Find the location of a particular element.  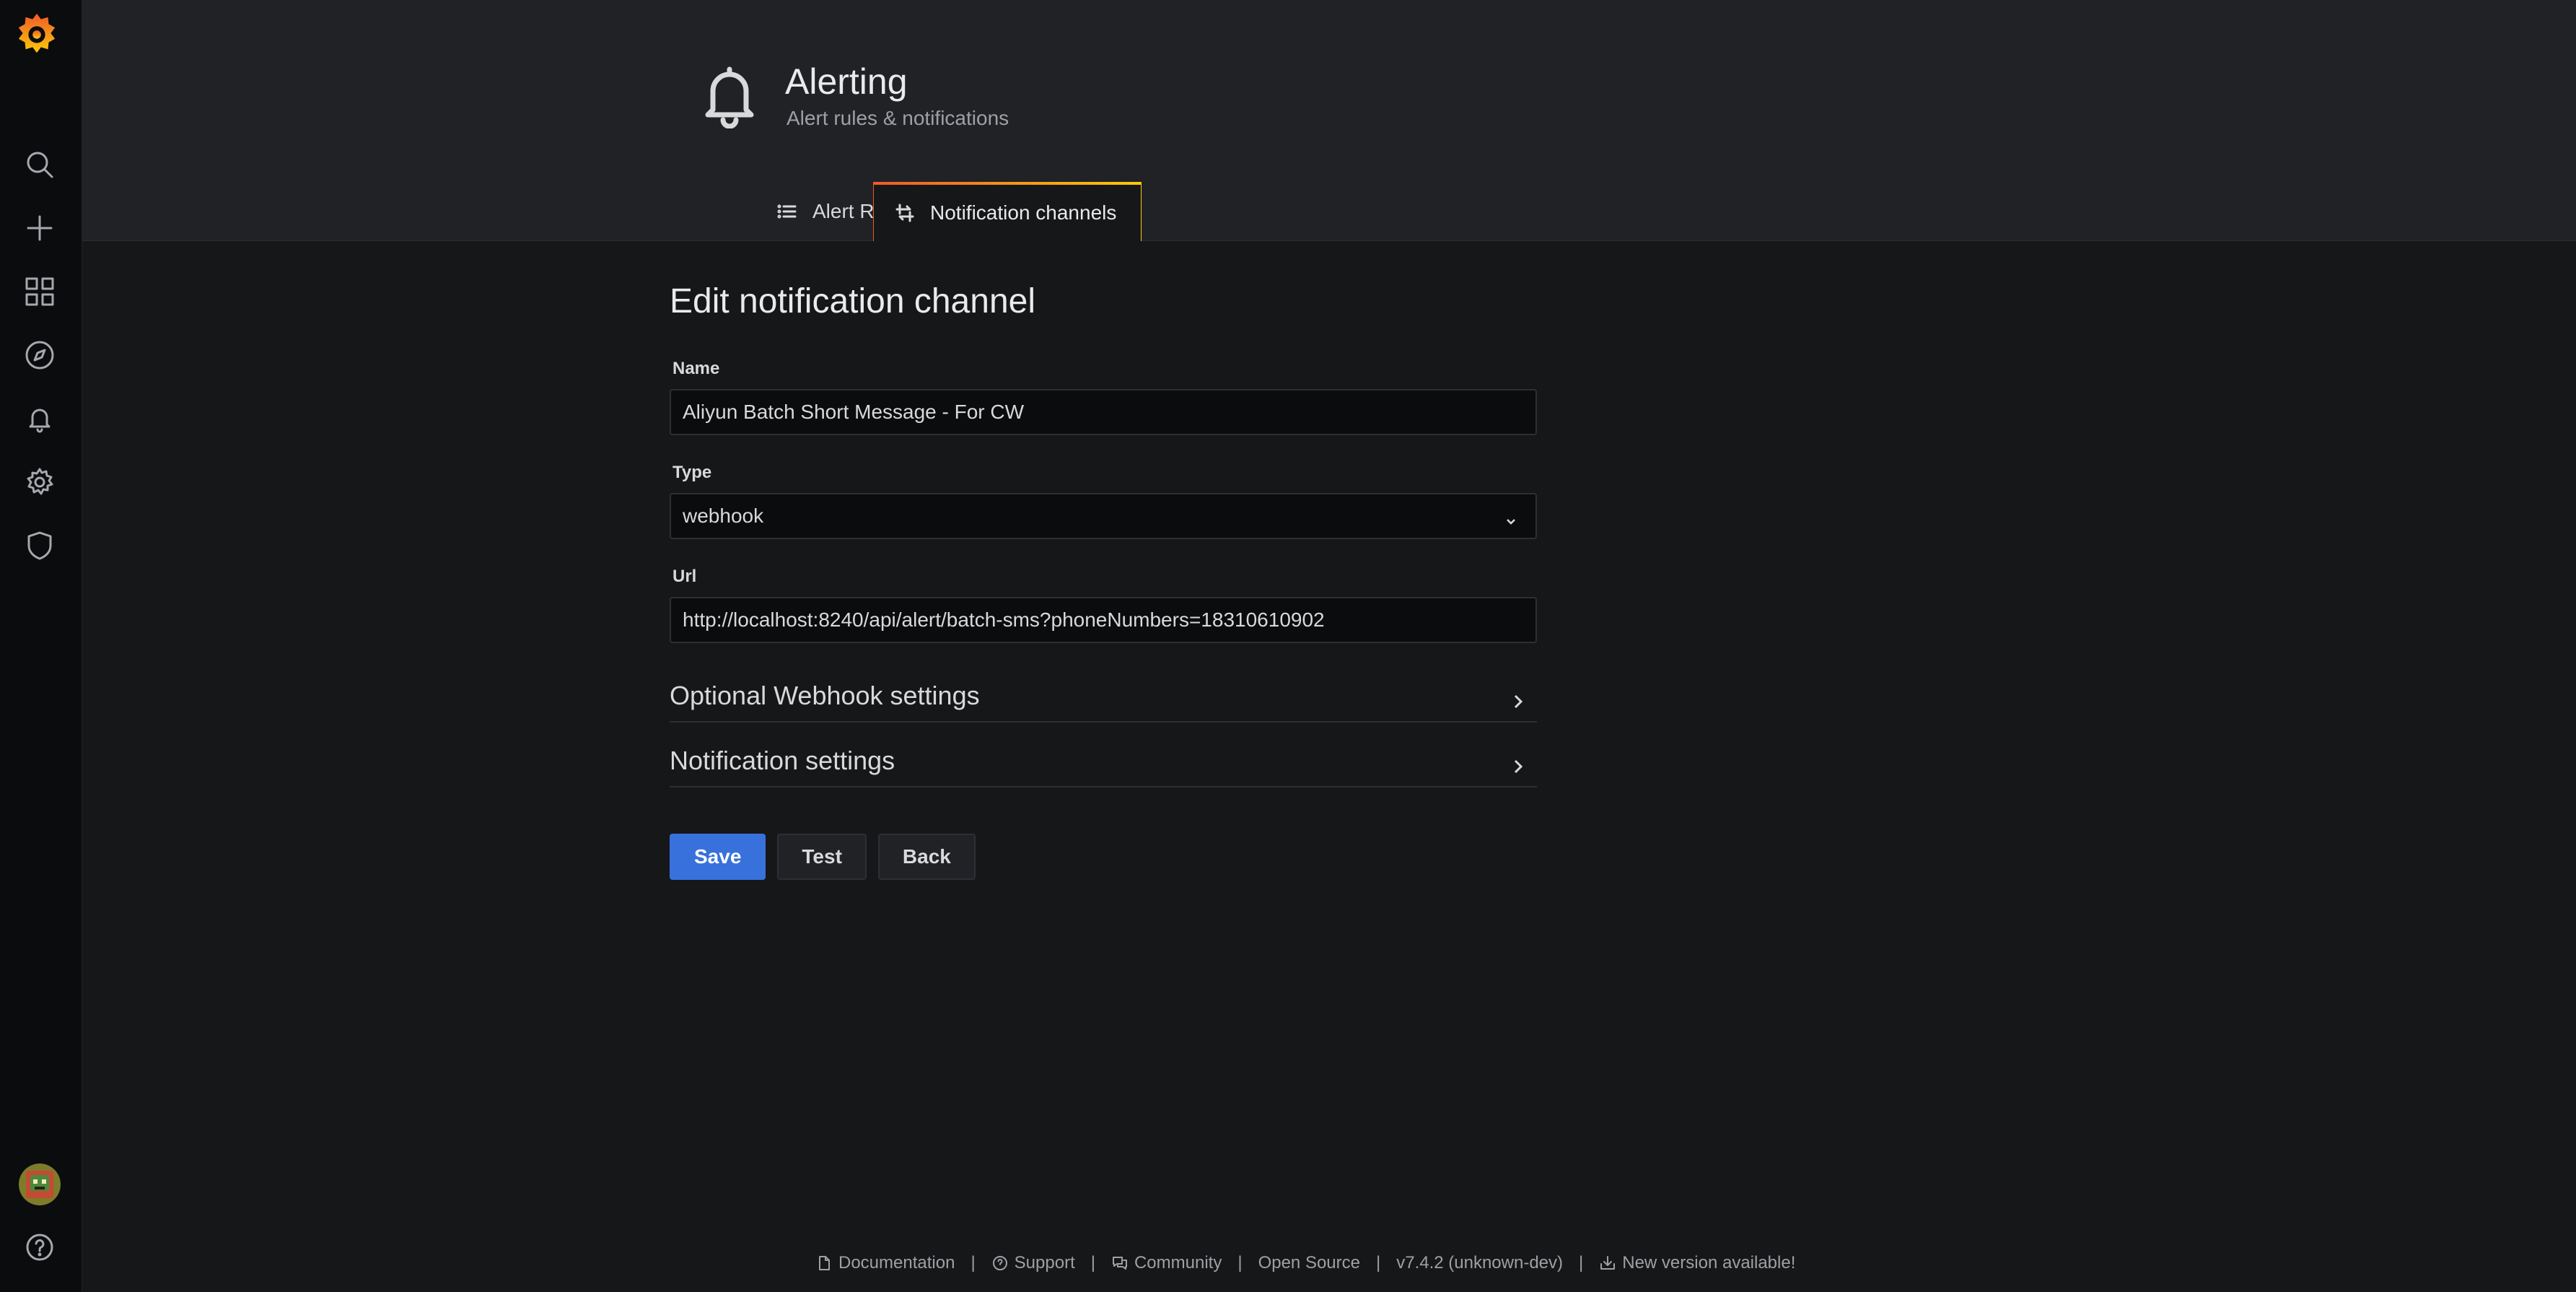

link-label: Documentation is located at coordinates (896, 1263).